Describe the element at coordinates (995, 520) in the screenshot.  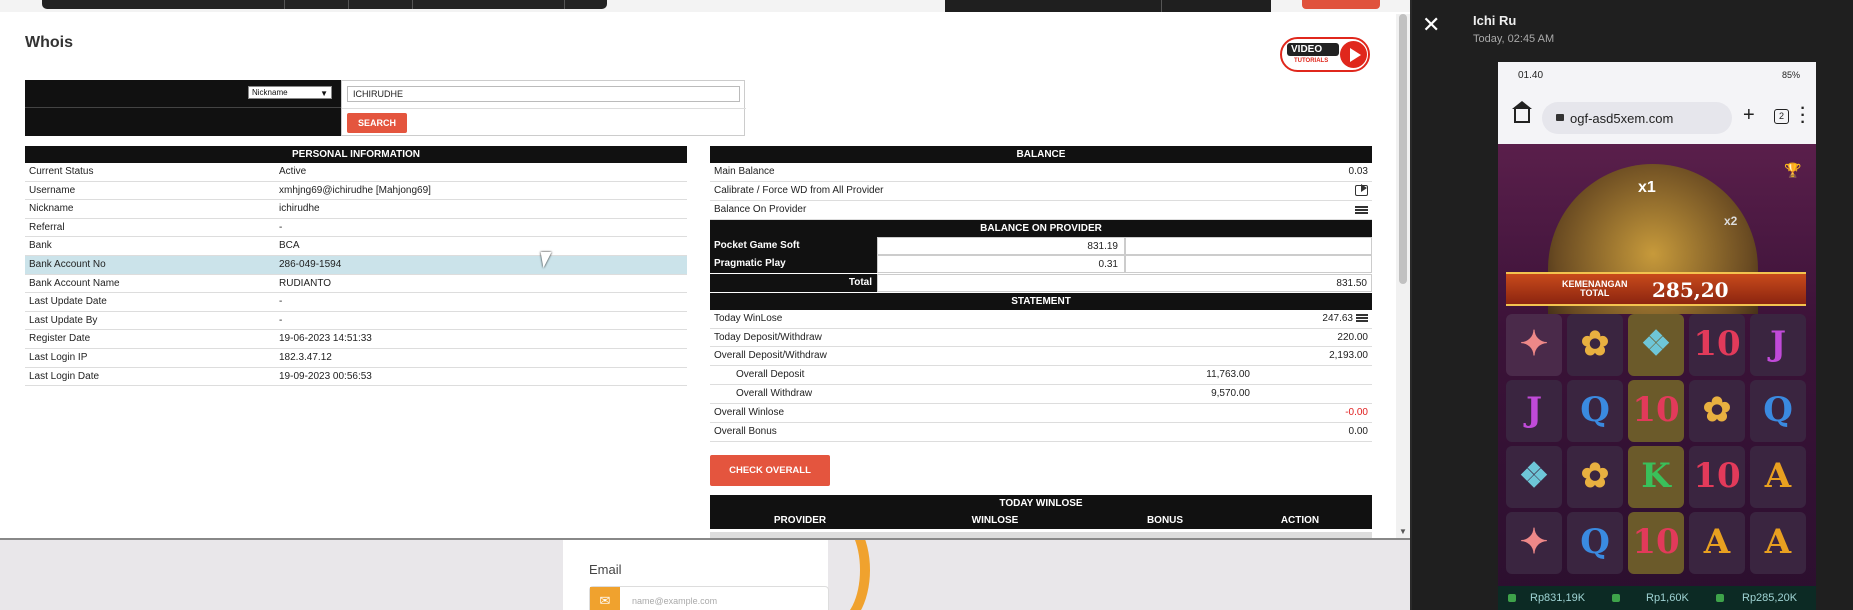
I see `column-winlose: WINLOSE` at that location.